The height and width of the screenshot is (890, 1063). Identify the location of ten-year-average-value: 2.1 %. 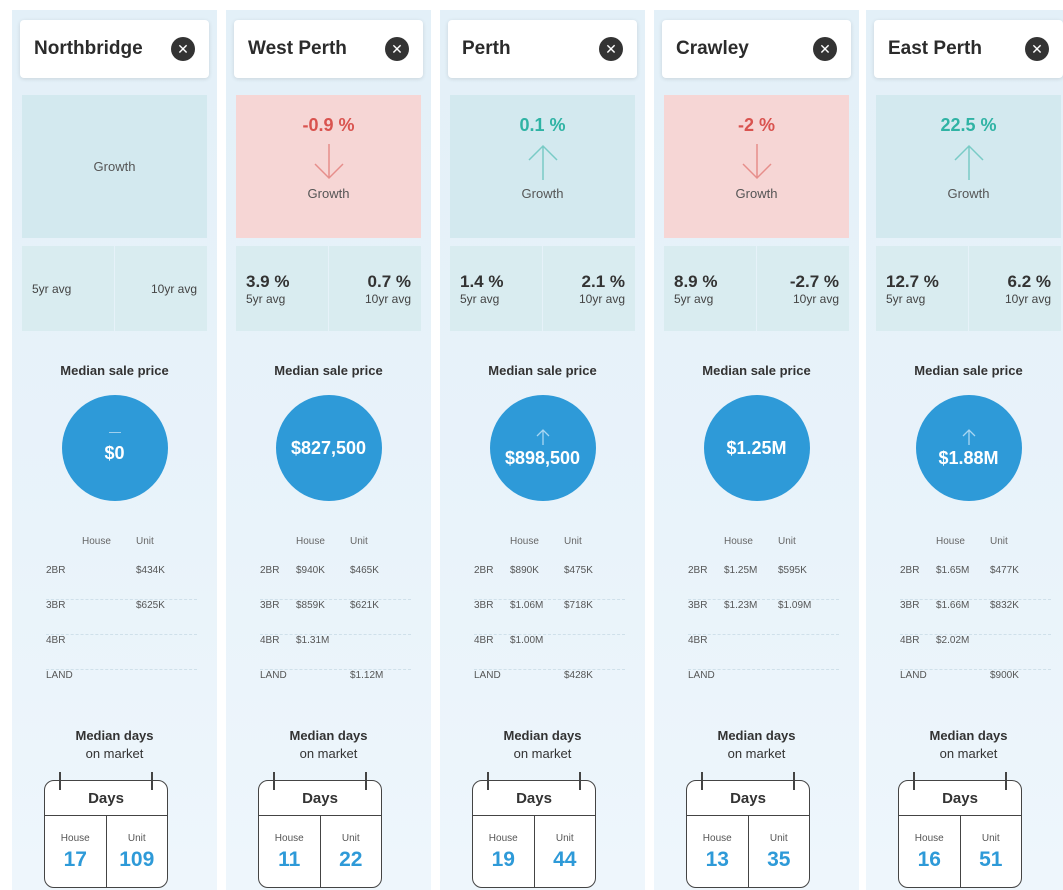
(603, 281).